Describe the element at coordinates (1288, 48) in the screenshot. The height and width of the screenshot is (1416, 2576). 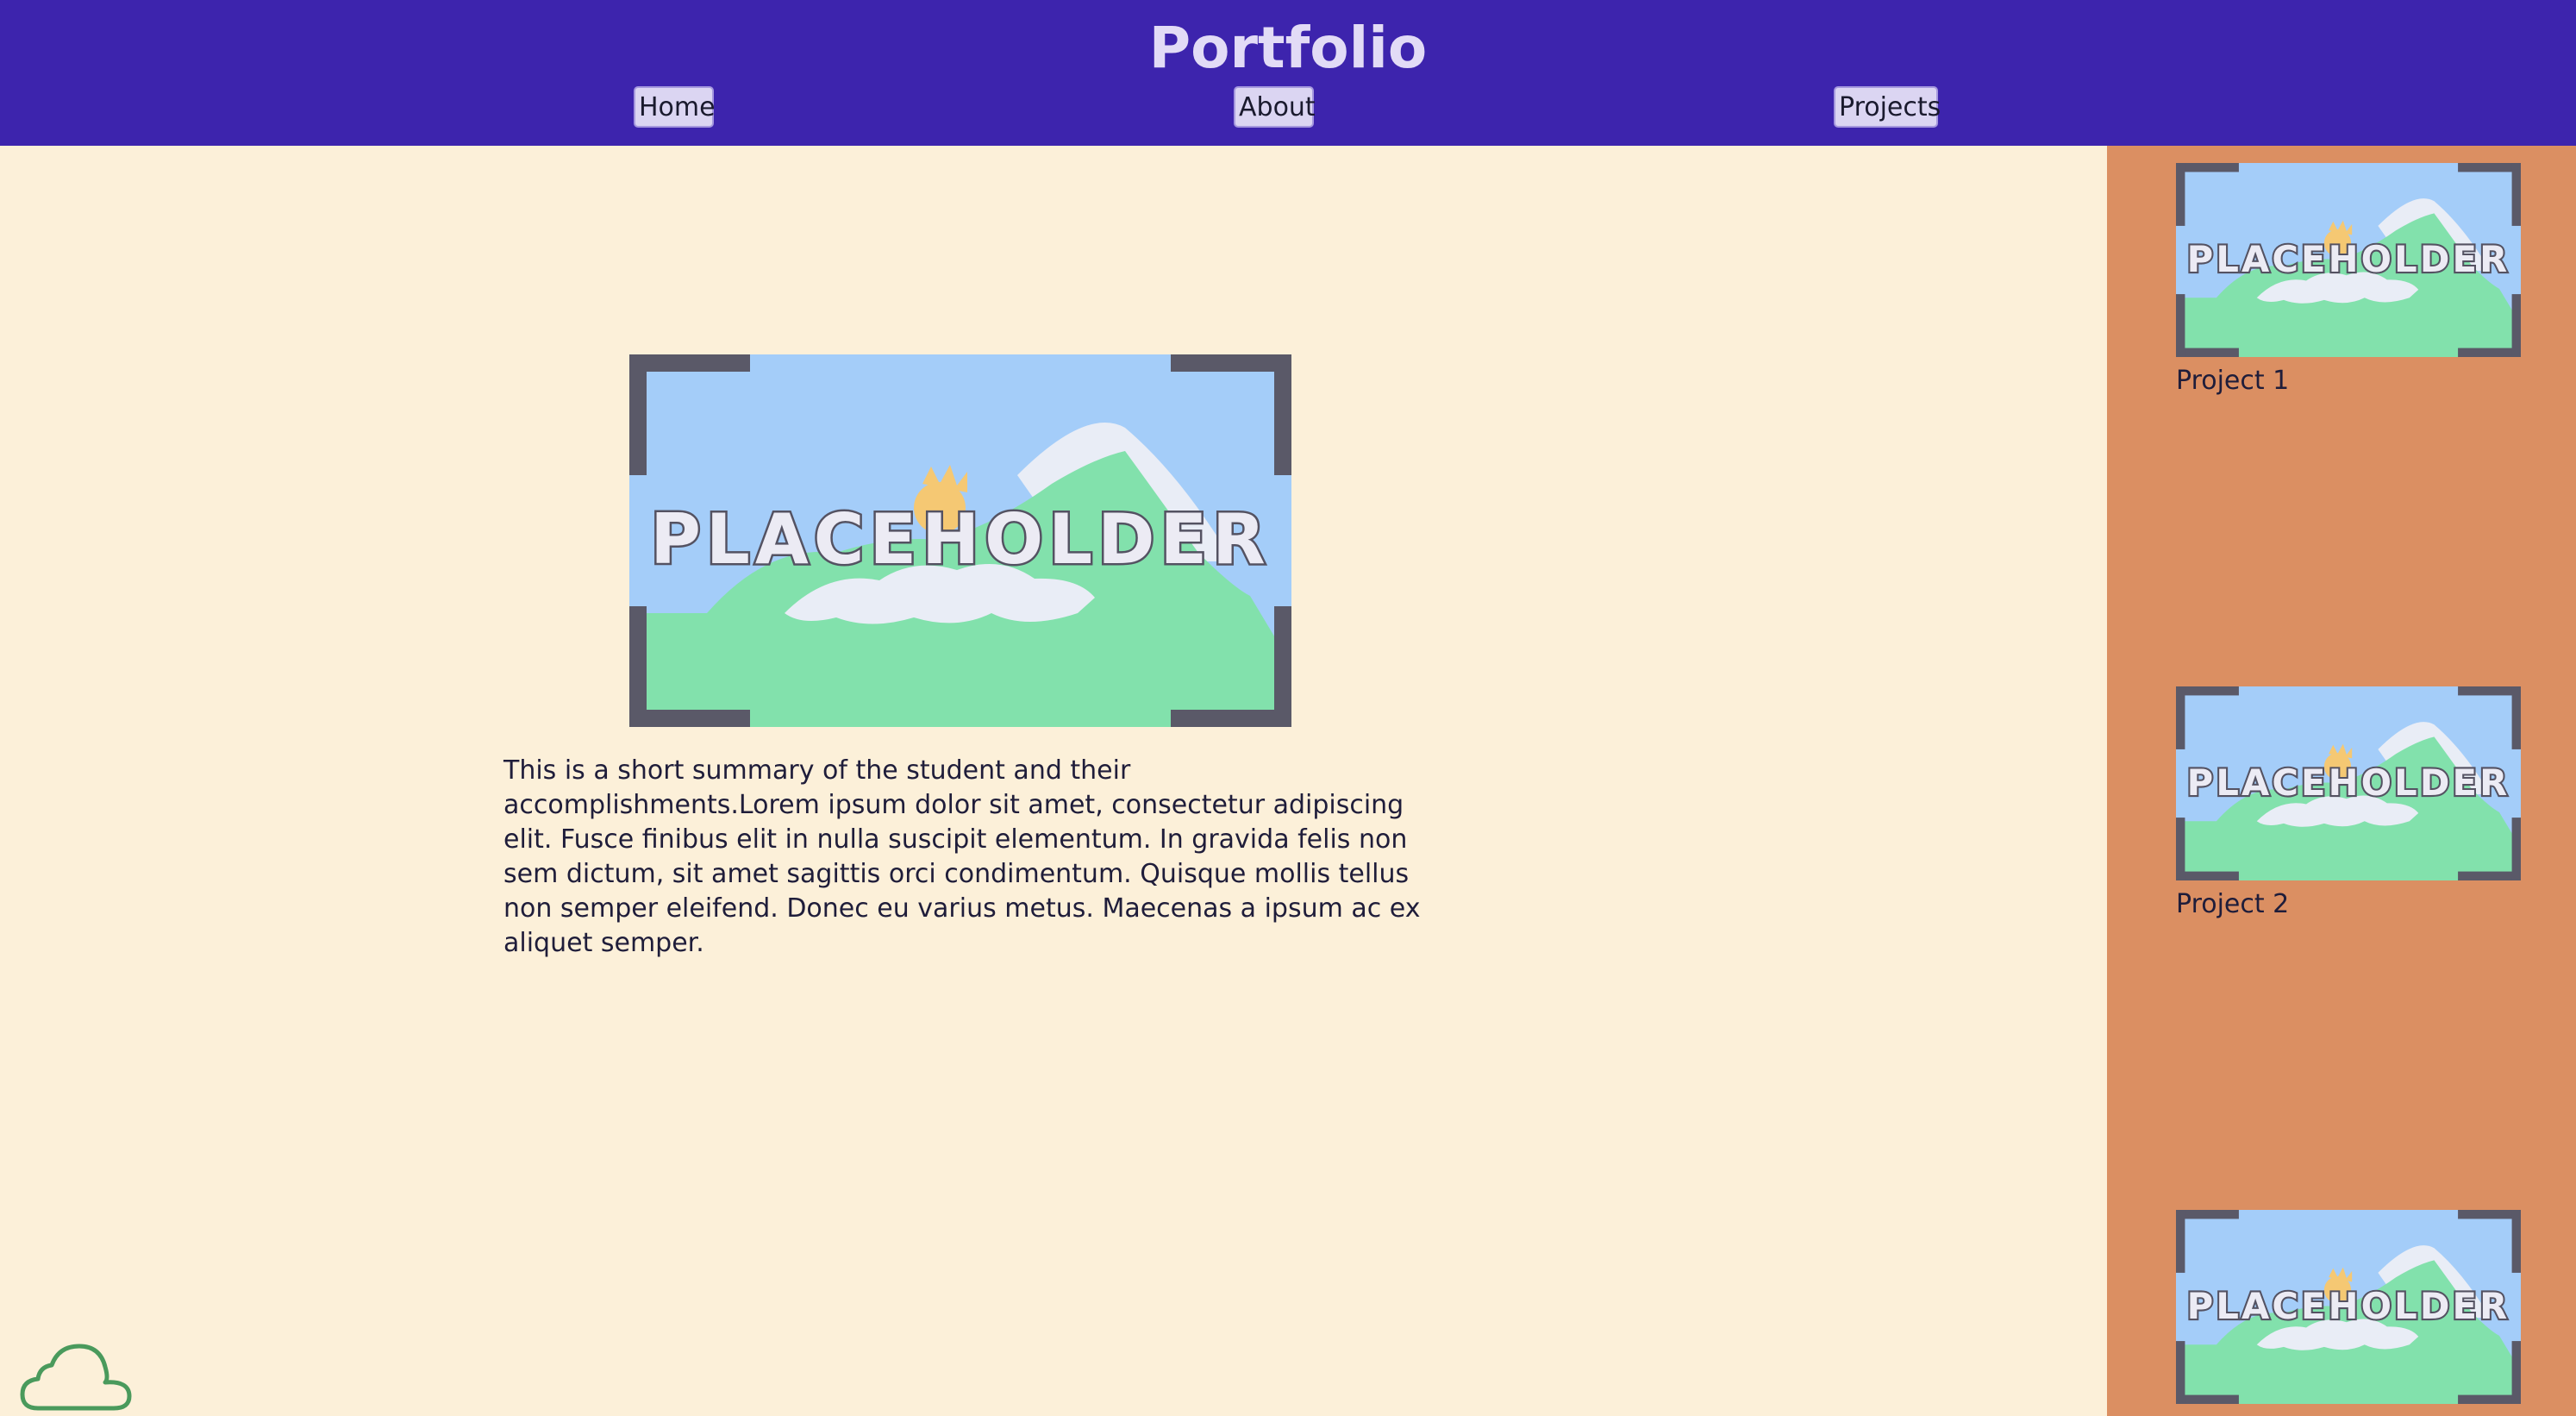
I see `site-title: Portfolio` at that location.